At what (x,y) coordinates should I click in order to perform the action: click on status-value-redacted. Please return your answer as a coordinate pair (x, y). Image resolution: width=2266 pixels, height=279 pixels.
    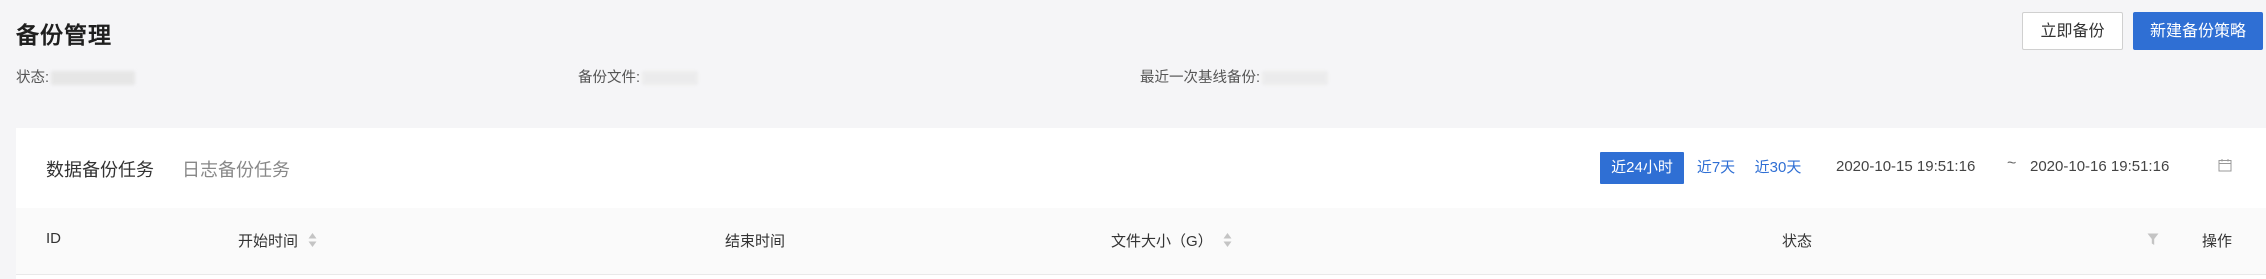
    Looking at the image, I should click on (93, 78).